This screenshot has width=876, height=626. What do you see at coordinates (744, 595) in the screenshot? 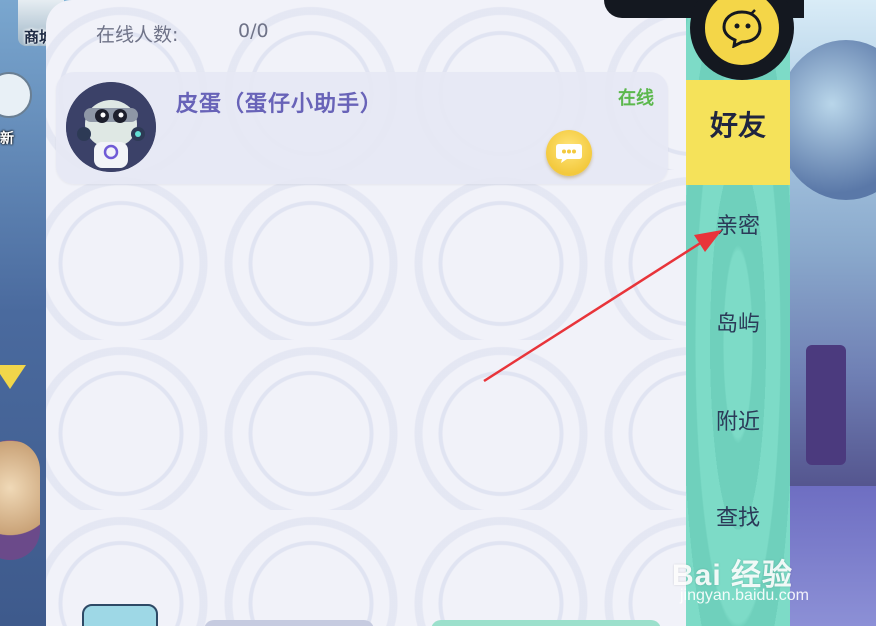
I see `watermark-url: jingyan.baidu.com` at bounding box center [744, 595].